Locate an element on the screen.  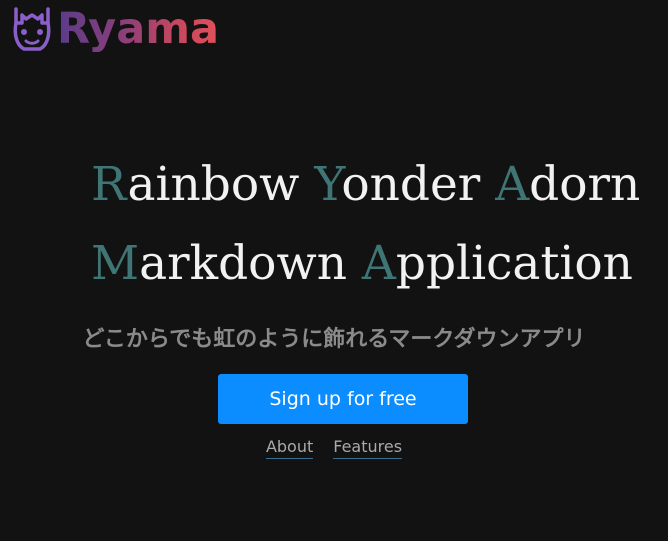
brand-name: Ryama is located at coordinates (138, 29).